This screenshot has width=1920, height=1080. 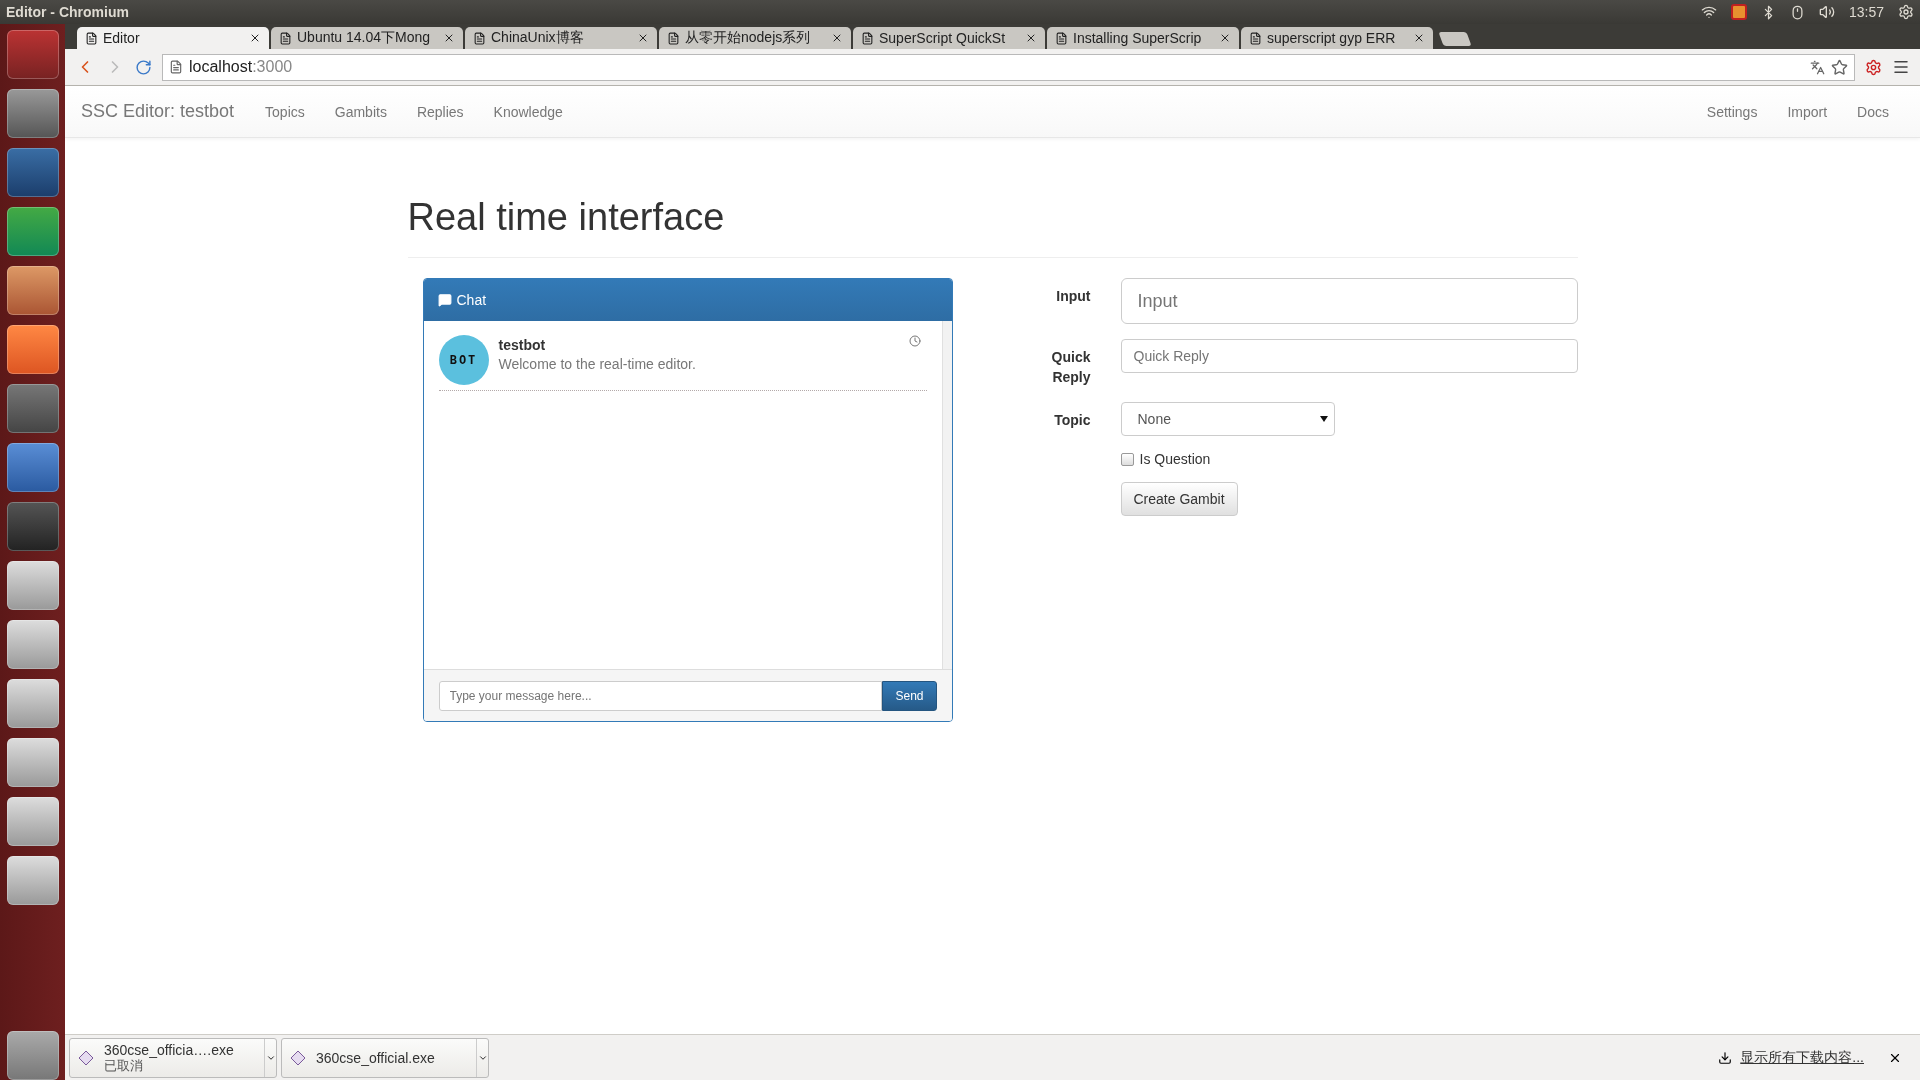 What do you see at coordinates (946, 495) in the screenshot?
I see `scrollbar` at bounding box center [946, 495].